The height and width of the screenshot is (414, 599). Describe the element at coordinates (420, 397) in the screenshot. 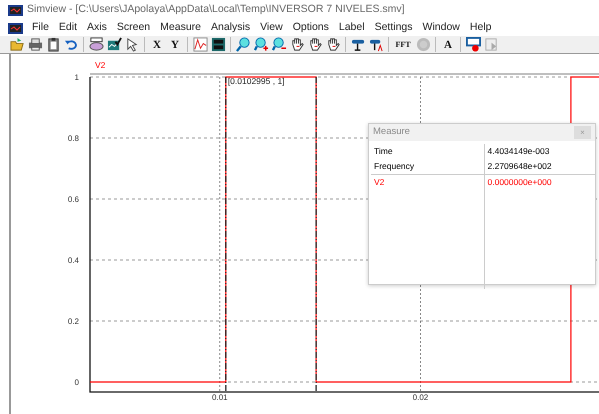

I see `axis-tick-label: 0.02` at that location.